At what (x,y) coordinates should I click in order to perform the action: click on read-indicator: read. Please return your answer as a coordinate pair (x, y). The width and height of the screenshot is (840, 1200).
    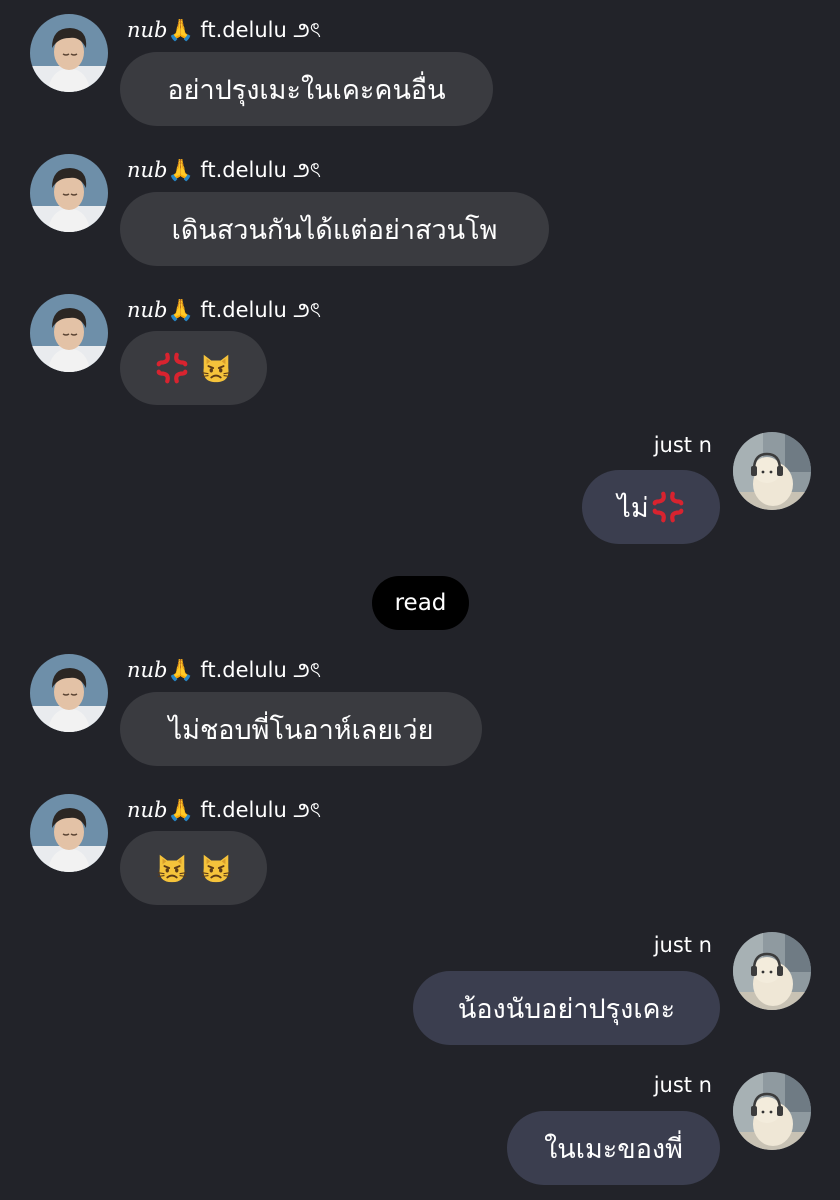
    Looking at the image, I should click on (420, 603).